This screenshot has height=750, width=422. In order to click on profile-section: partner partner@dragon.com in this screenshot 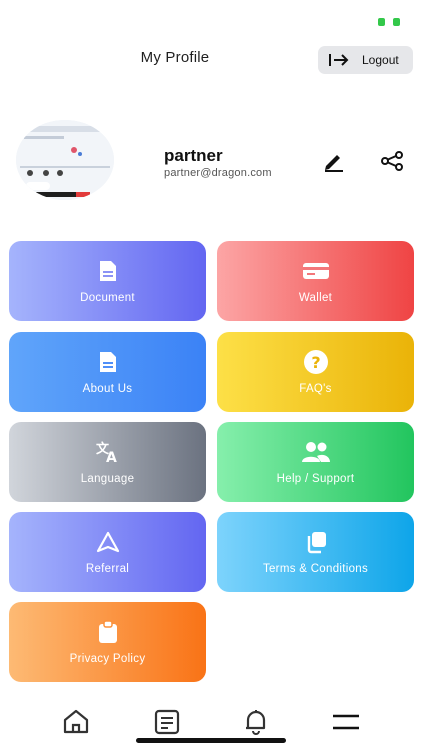, I will do `click(211, 162)`.